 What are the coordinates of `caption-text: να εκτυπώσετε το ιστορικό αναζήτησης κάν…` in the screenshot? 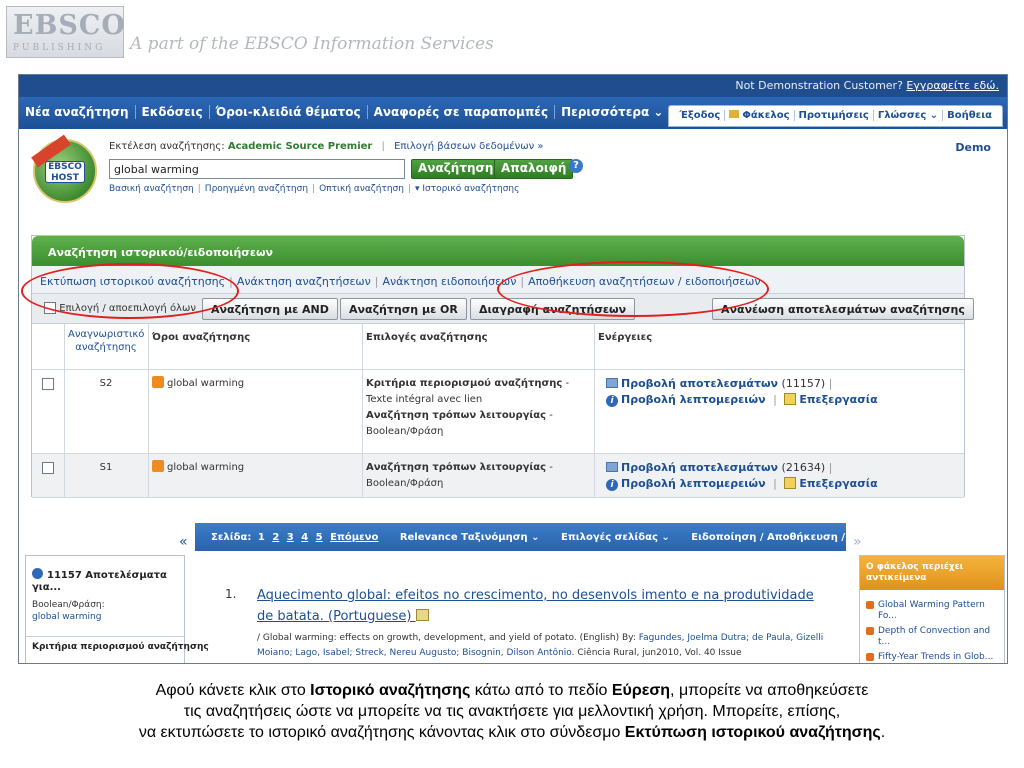 It's located at (381, 732).